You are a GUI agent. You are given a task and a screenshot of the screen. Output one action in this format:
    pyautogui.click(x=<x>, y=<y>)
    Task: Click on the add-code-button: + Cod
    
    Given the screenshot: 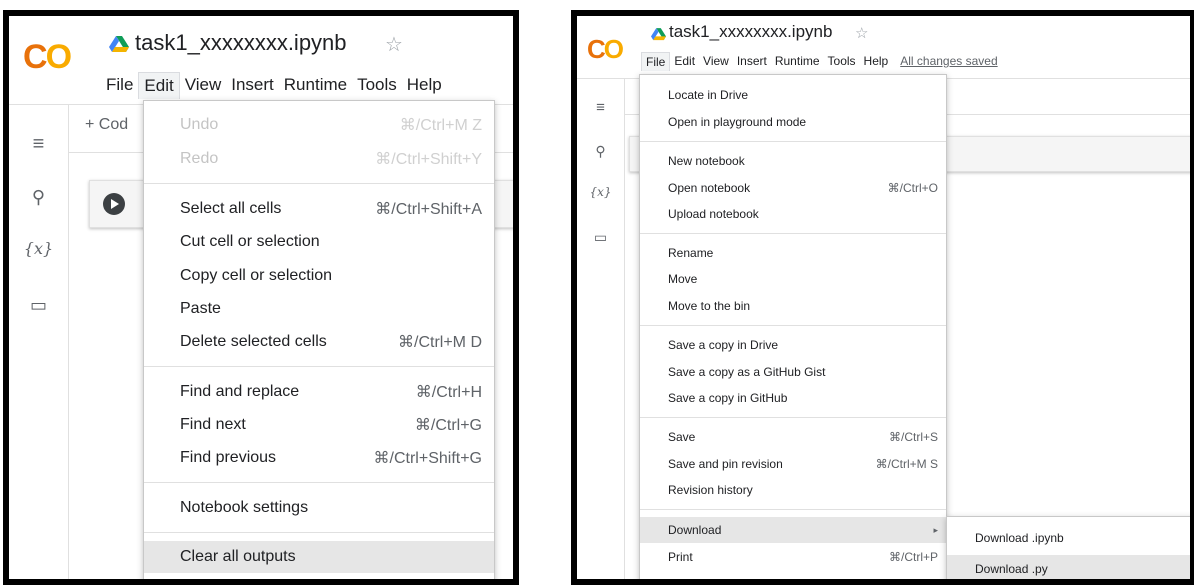 What is the action you would take?
    pyautogui.click(x=106, y=125)
    